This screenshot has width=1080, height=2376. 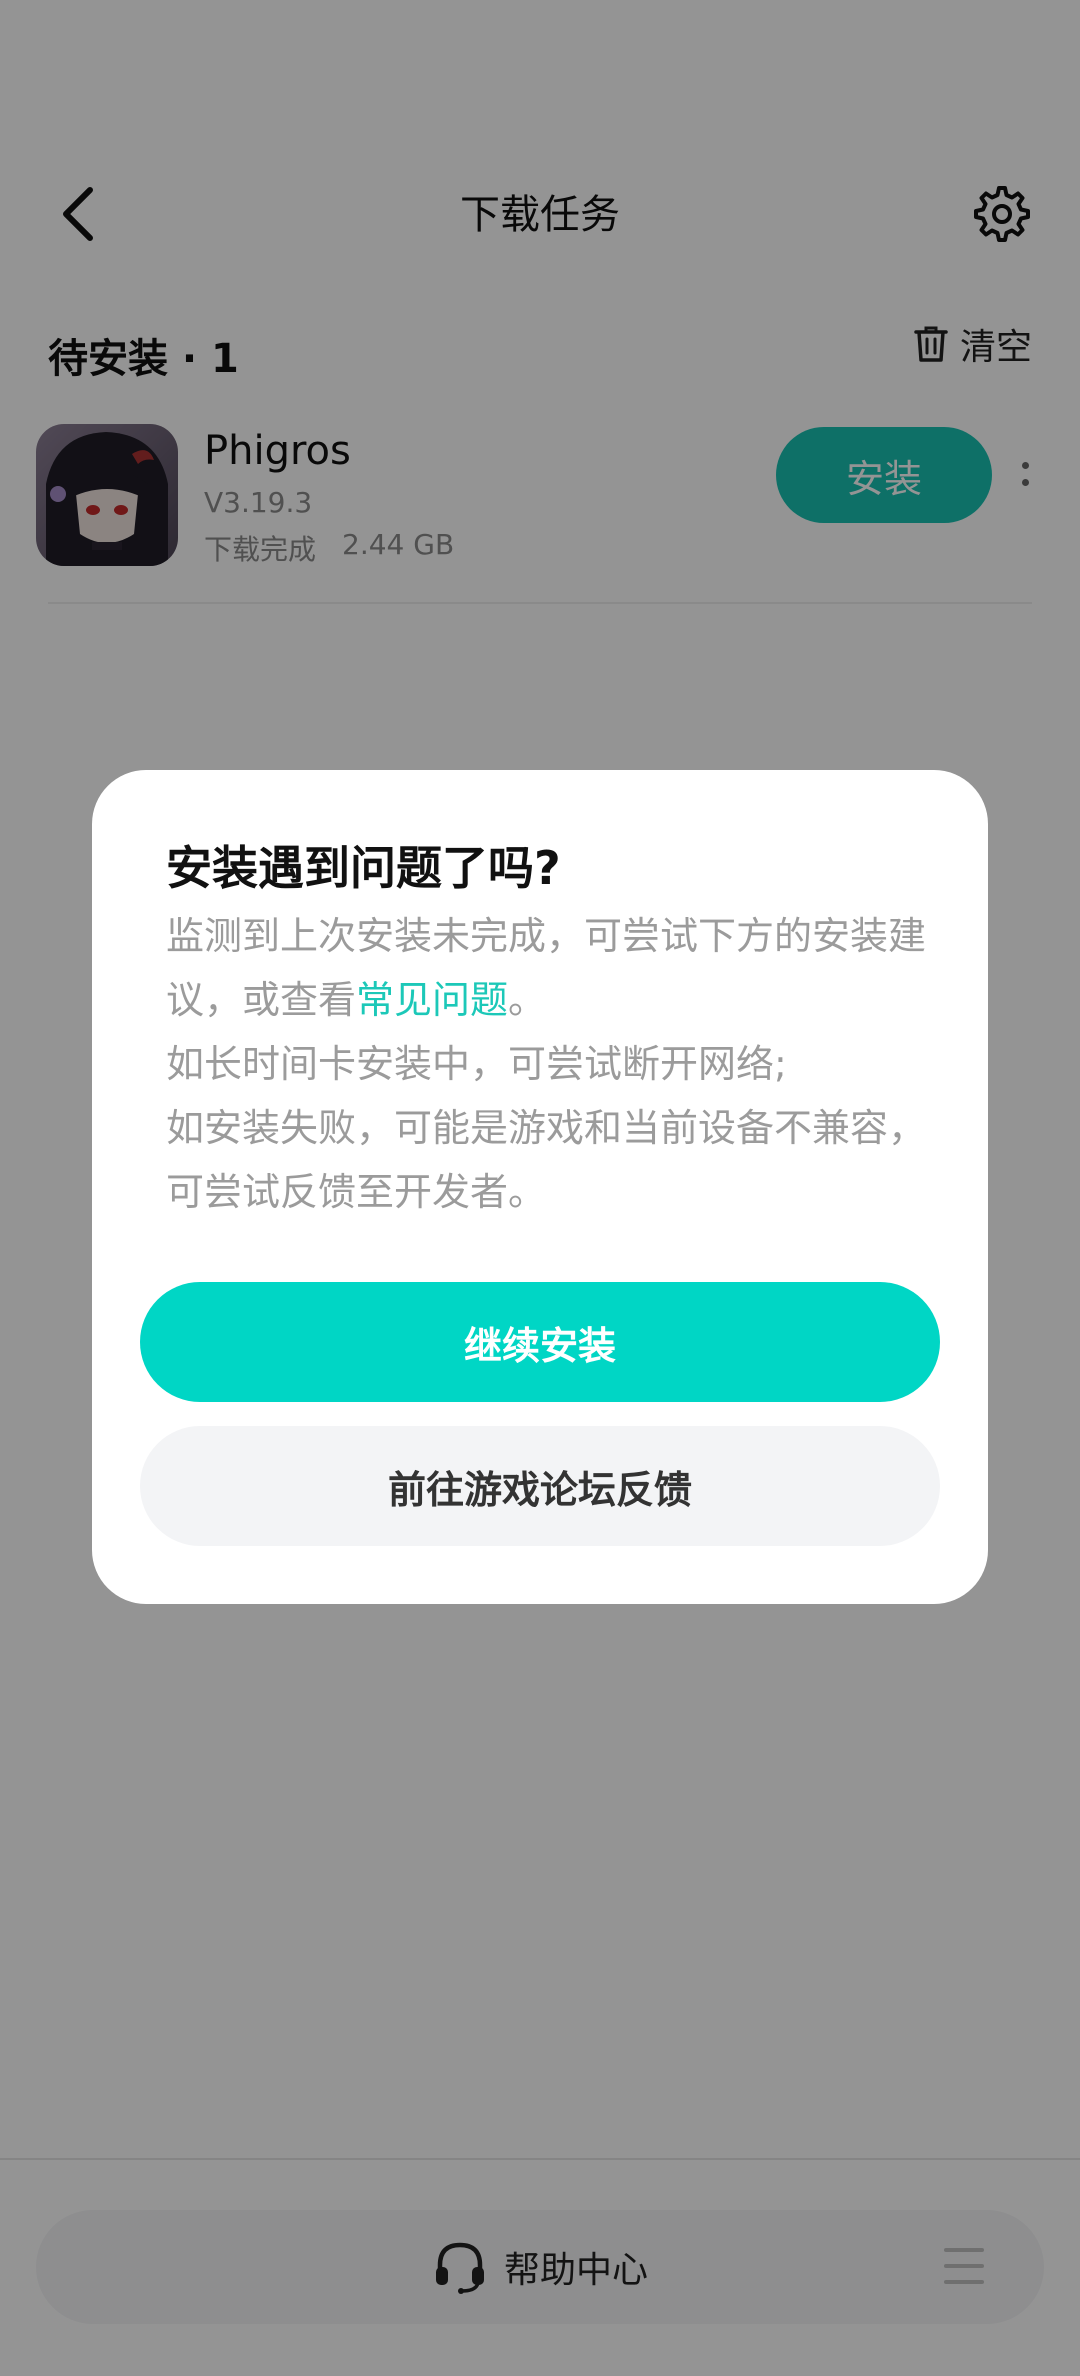 I want to click on dialog-message-line-3: 如安装失败，可能是游戏和当前设备不兼容，可尝试反馈至开发者。, so click(x=546, y=1160).